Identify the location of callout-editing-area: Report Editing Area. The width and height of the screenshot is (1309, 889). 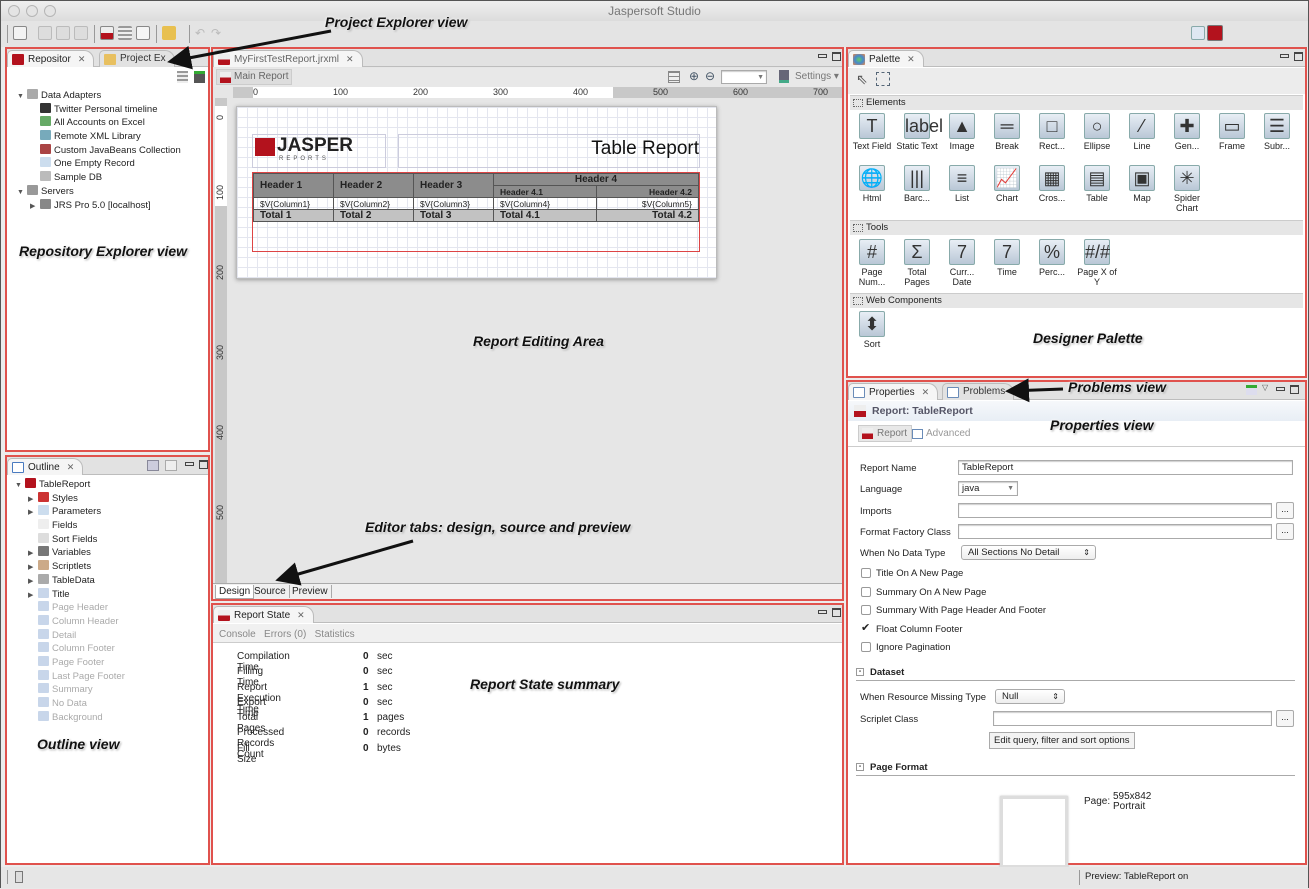
(538, 341).